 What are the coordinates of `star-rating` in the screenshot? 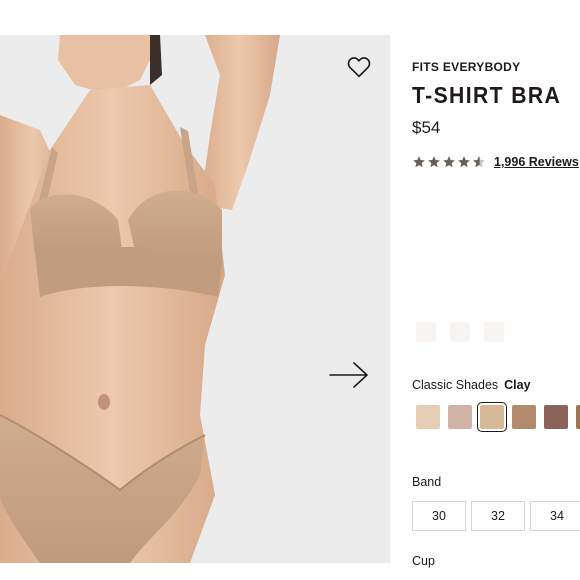 It's located at (449, 162).